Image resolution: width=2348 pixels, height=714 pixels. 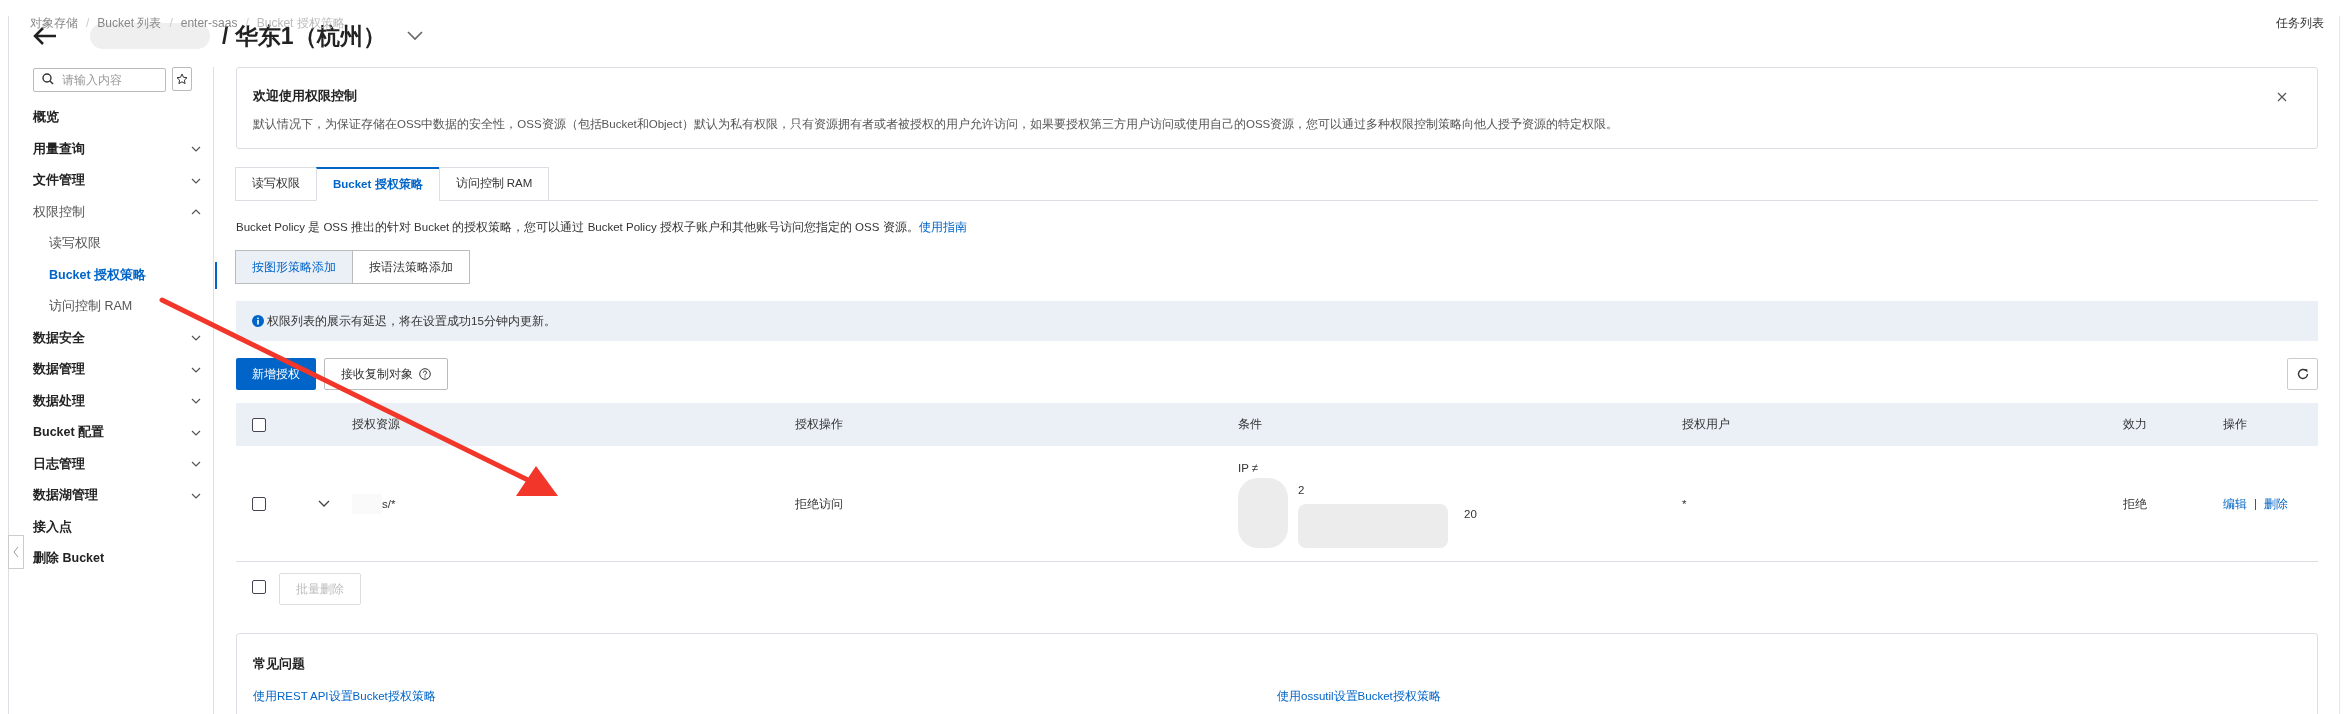 What do you see at coordinates (294, 267) in the screenshot?
I see `mode-button: 按图形策略添加` at bounding box center [294, 267].